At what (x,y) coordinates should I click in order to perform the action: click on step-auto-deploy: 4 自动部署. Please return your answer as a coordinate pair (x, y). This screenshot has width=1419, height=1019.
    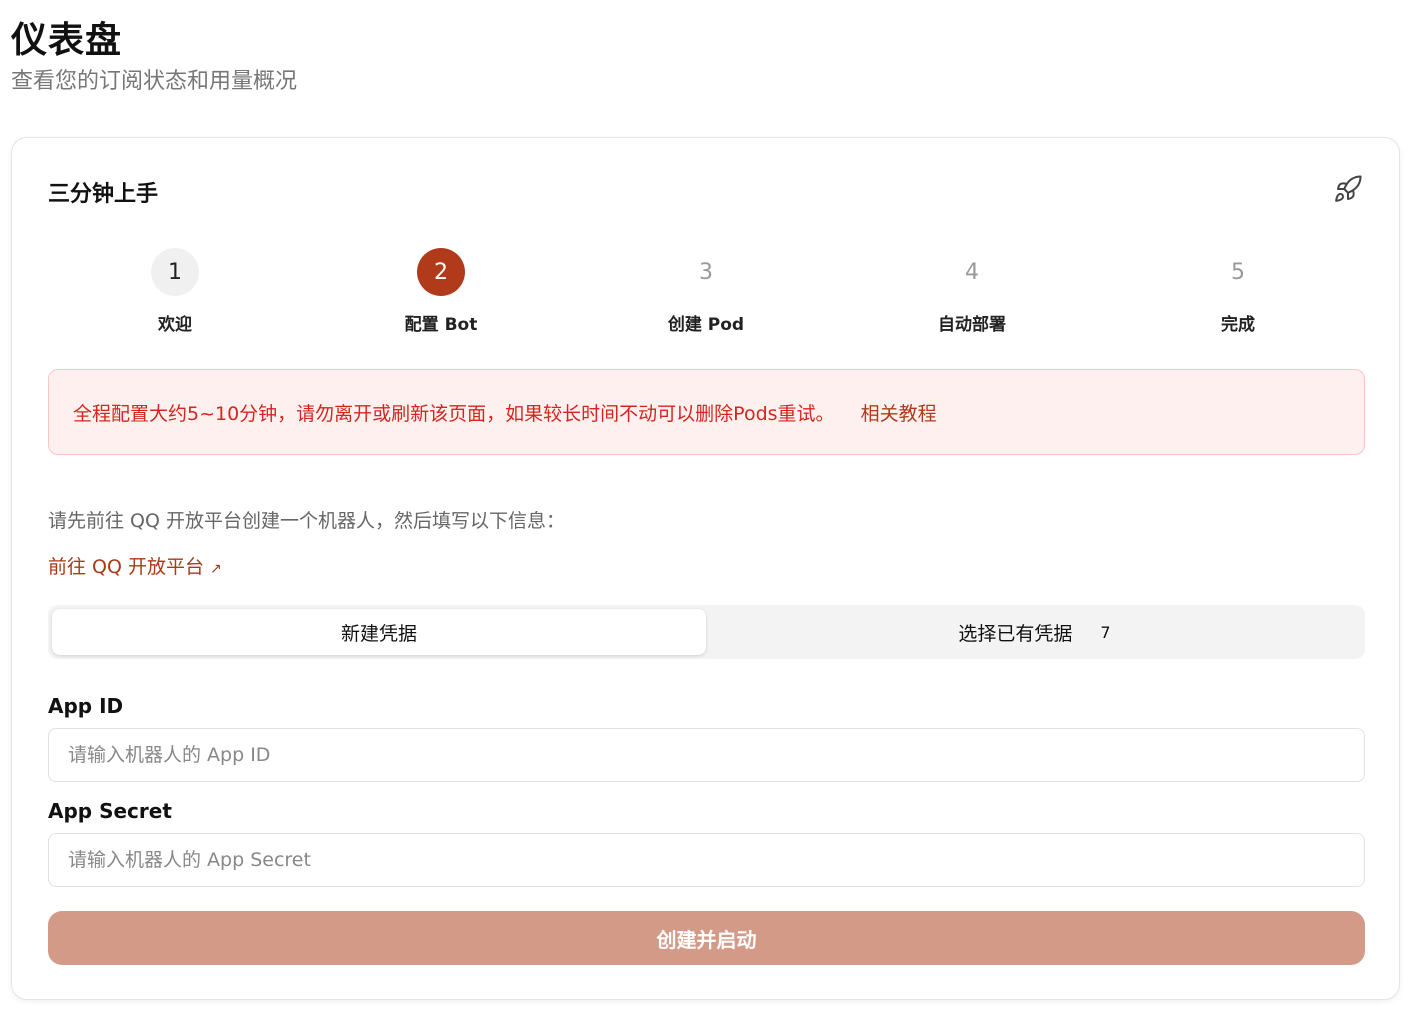
    Looking at the image, I should click on (972, 292).